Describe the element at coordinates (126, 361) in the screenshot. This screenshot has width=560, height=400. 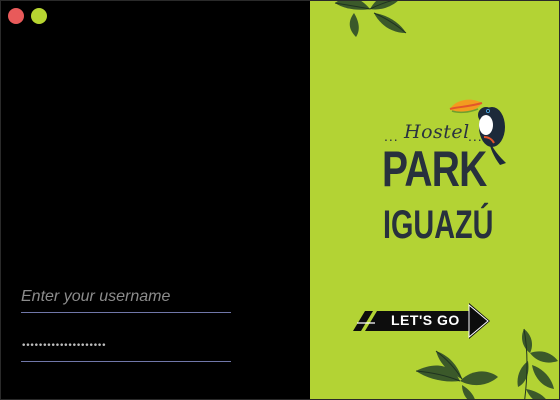
I see `password-underline` at that location.